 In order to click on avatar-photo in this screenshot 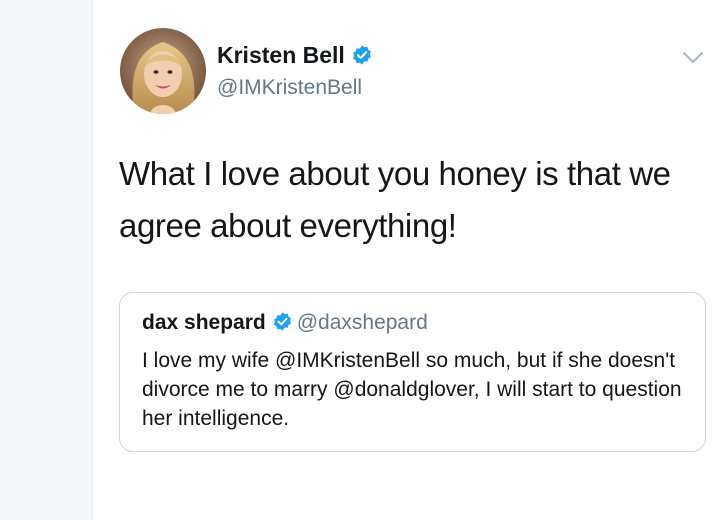, I will do `click(163, 71)`.